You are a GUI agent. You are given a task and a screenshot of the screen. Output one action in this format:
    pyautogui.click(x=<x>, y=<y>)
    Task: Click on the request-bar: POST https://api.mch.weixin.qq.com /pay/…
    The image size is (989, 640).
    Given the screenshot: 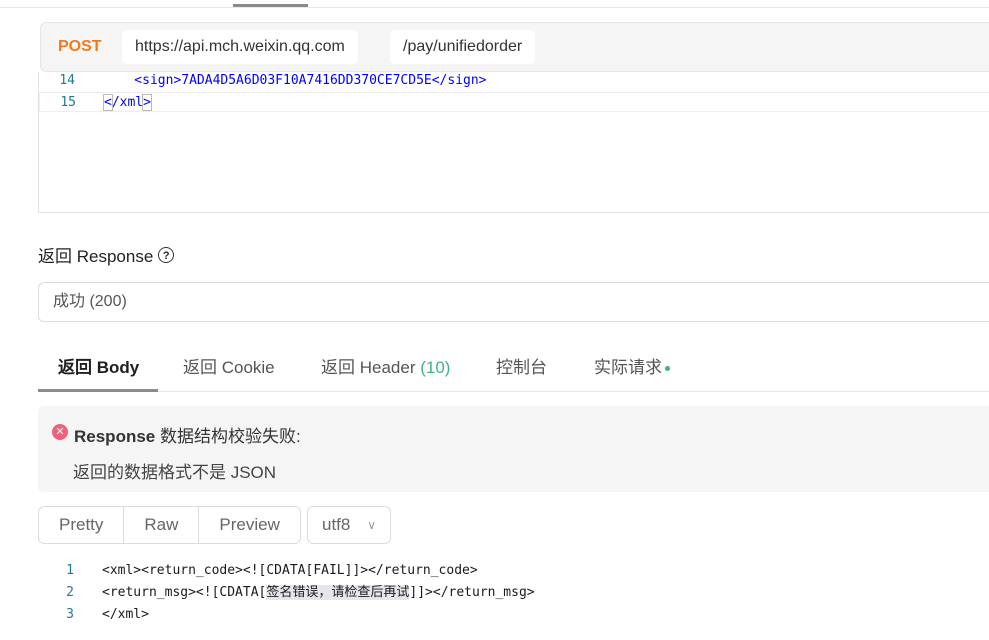 What is the action you would take?
    pyautogui.click(x=514, y=47)
    